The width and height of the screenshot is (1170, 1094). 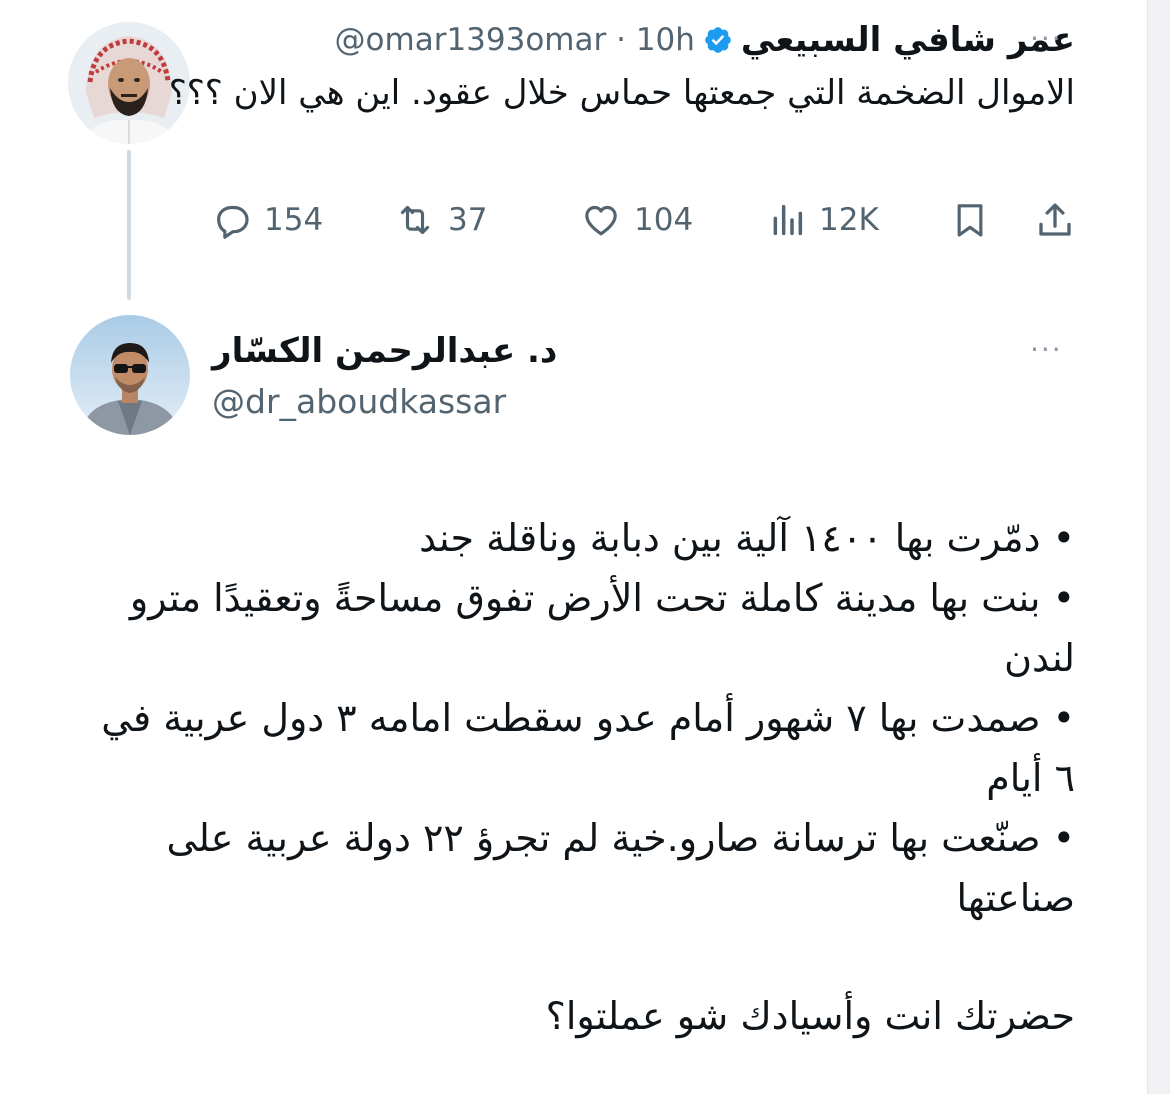 I want to click on views-button: 12K, so click(x=823, y=220).